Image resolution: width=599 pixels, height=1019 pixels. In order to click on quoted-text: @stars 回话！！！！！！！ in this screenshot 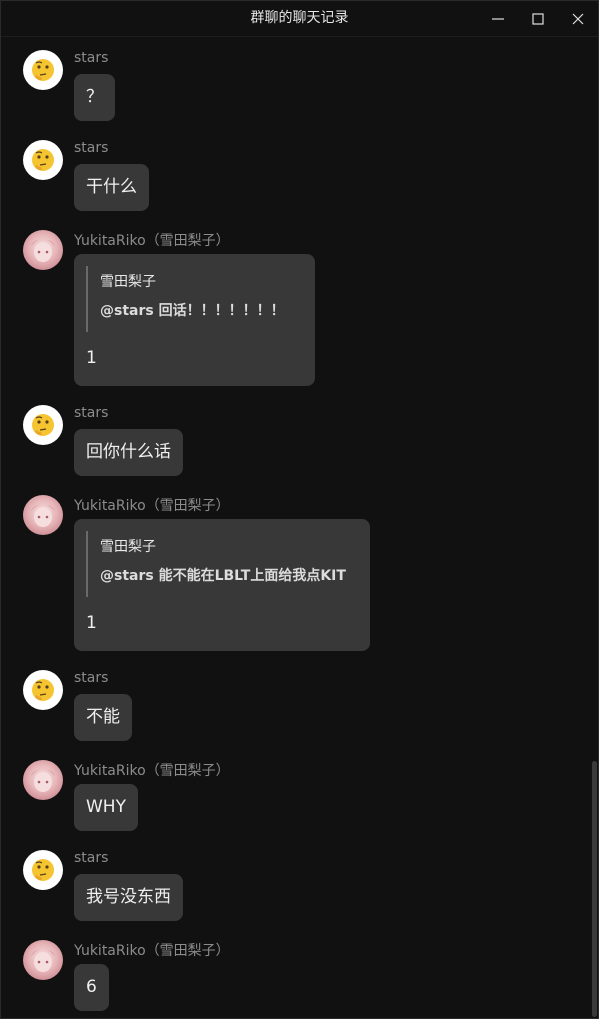, I will do `click(192, 311)`.